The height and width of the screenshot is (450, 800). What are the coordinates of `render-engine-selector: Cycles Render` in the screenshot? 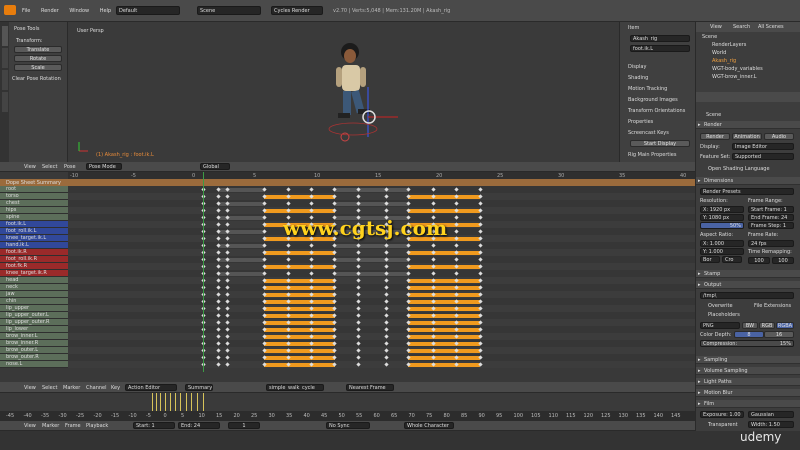 It's located at (297, 10).